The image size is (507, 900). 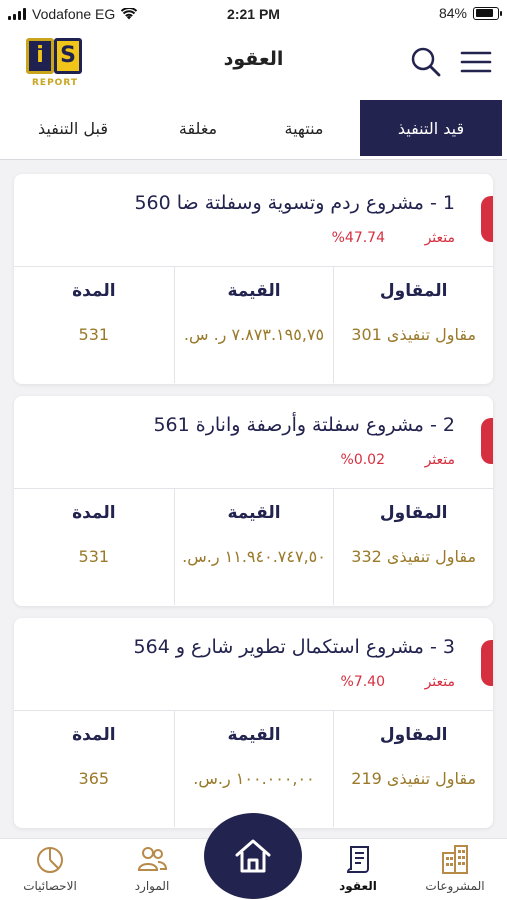 What do you see at coordinates (304, 128) in the screenshot?
I see `tab-finished: منتهية` at bounding box center [304, 128].